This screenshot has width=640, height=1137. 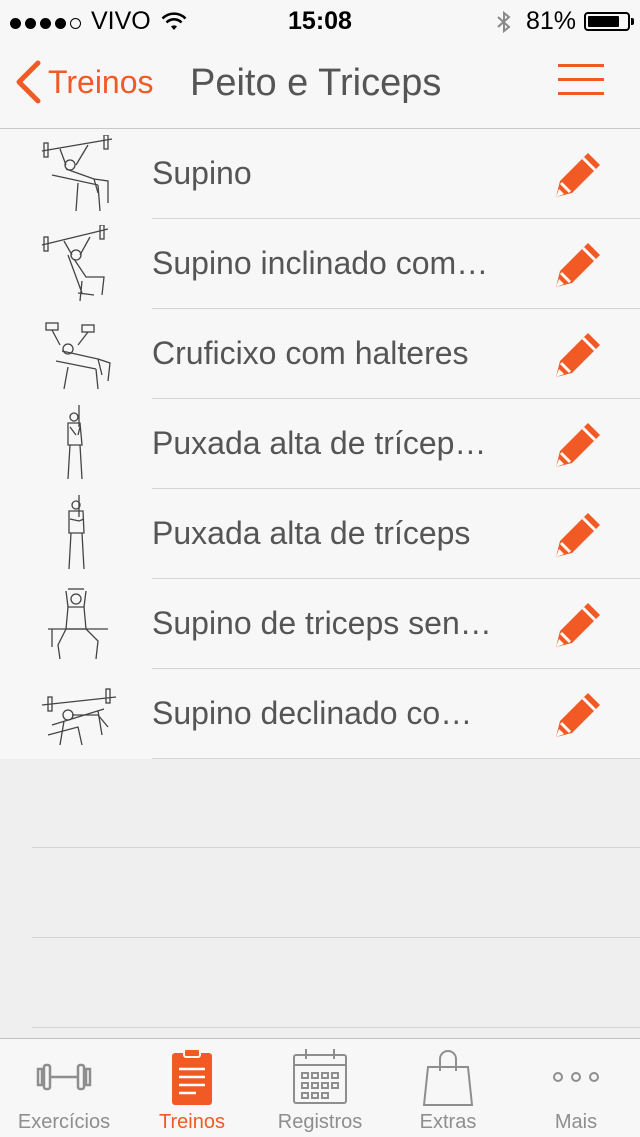 I want to click on tab-label: Treinos, so click(x=192, y=1122).